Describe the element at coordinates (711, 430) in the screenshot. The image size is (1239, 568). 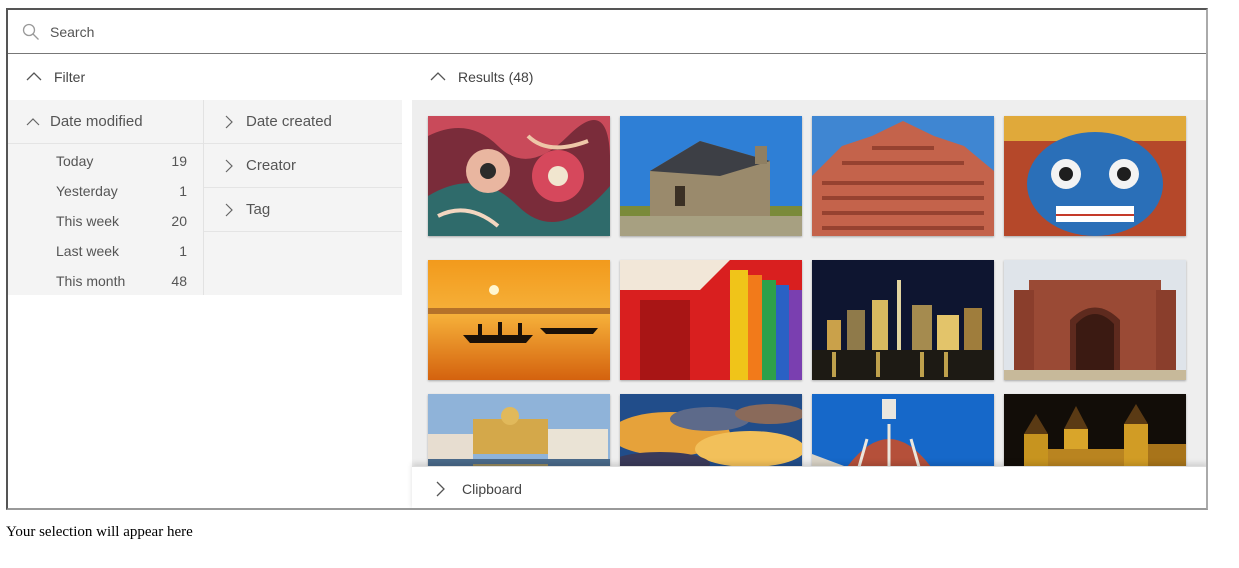
I see `thumbnail-dramatic-clouds` at that location.